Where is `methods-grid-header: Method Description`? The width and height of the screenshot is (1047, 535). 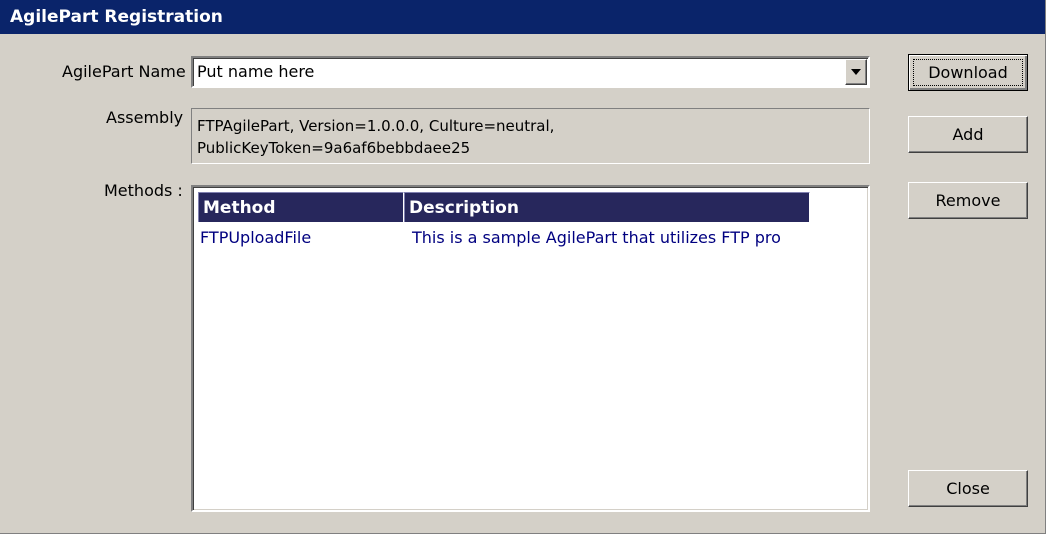
methods-grid-header: Method Description is located at coordinates (504, 207).